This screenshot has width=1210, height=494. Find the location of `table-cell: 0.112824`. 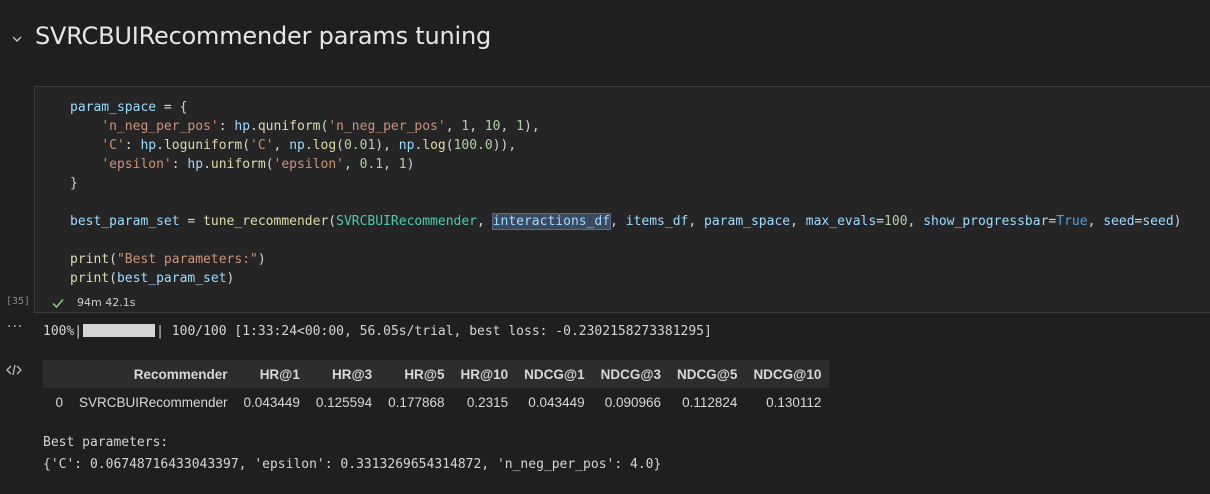

table-cell: 0.112824 is located at coordinates (710, 402).